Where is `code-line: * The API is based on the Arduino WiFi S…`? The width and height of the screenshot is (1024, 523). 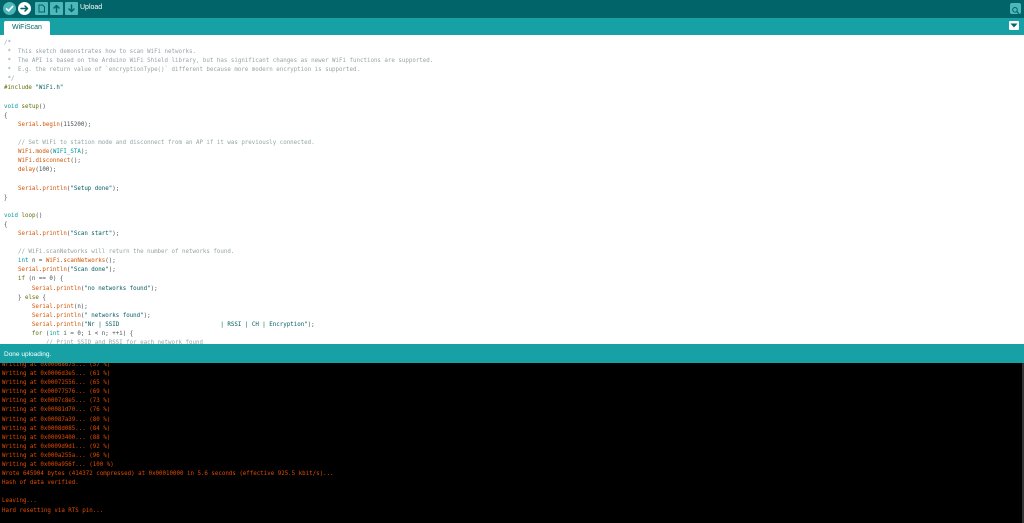 code-line: * The API is based on the Arduino WiFi S… is located at coordinates (218, 61).